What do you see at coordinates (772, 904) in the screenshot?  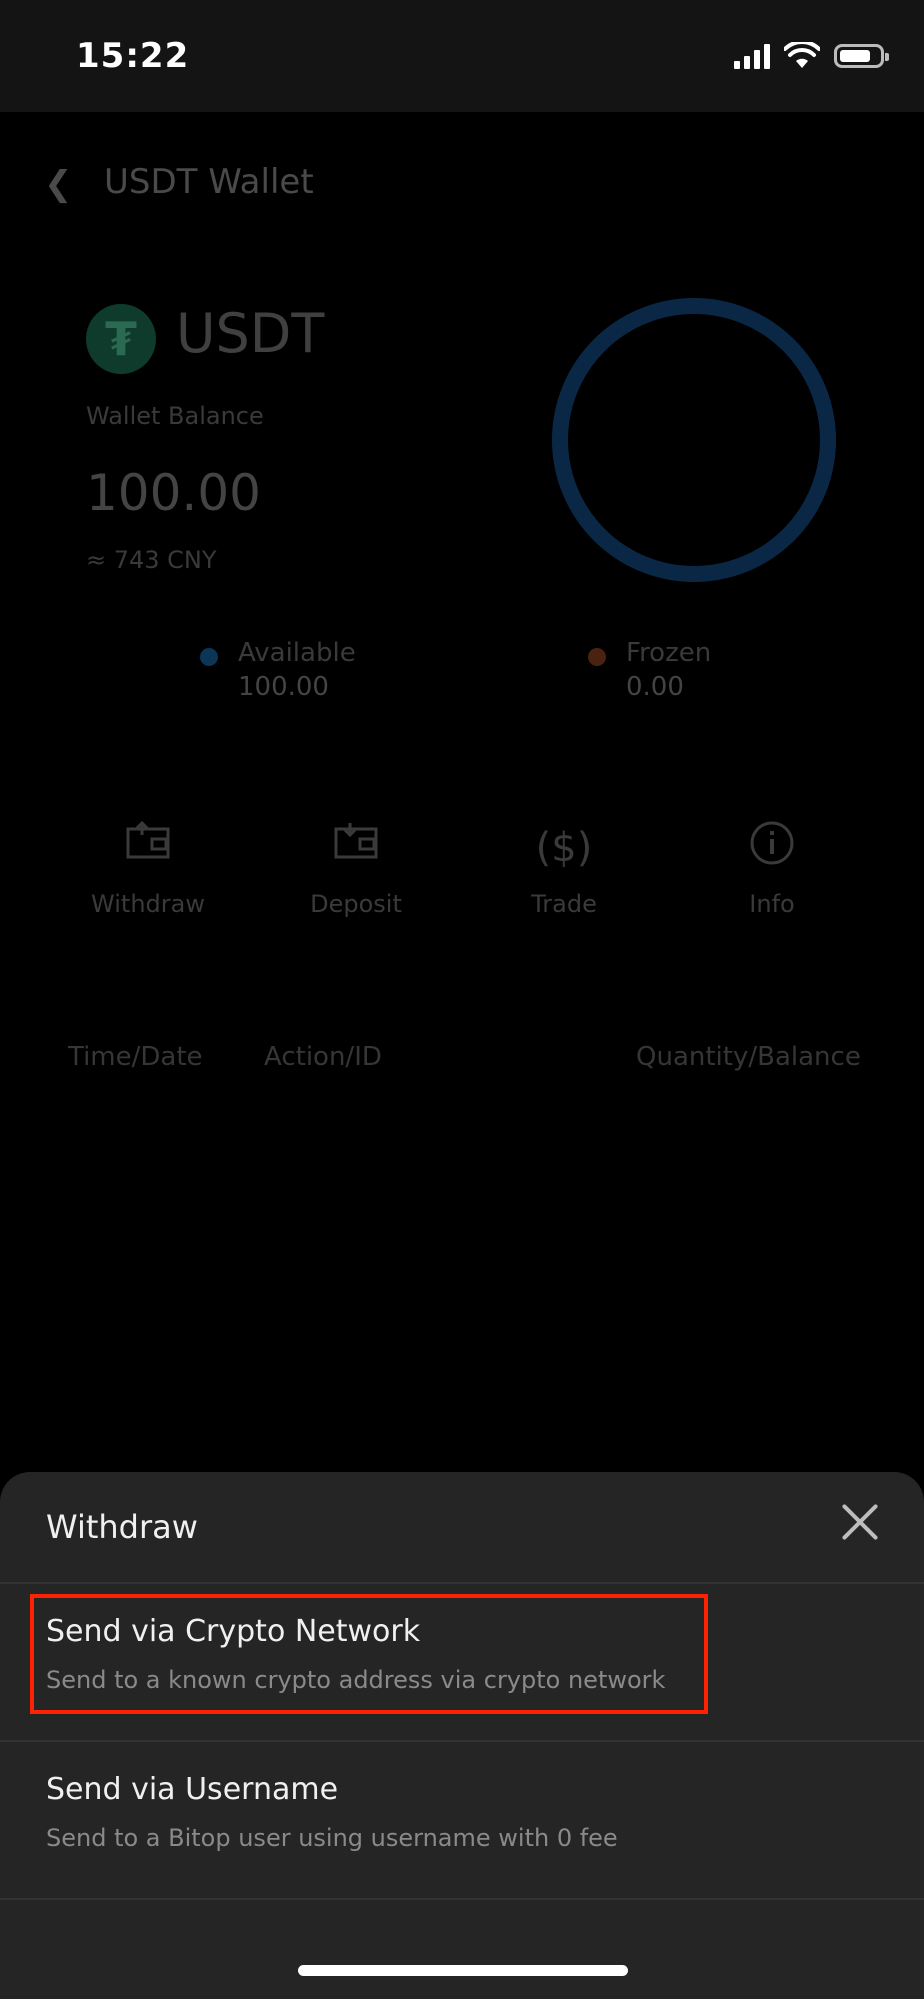 I see `info-label: Info` at bounding box center [772, 904].